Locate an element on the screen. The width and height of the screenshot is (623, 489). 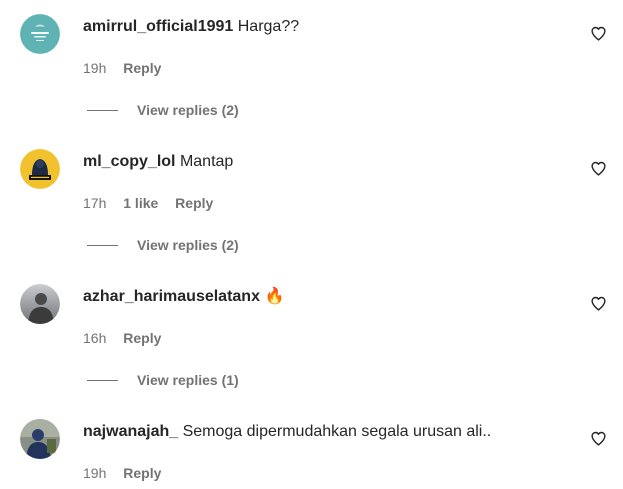
view-replies-button: View replies (1) is located at coordinates (163, 380).